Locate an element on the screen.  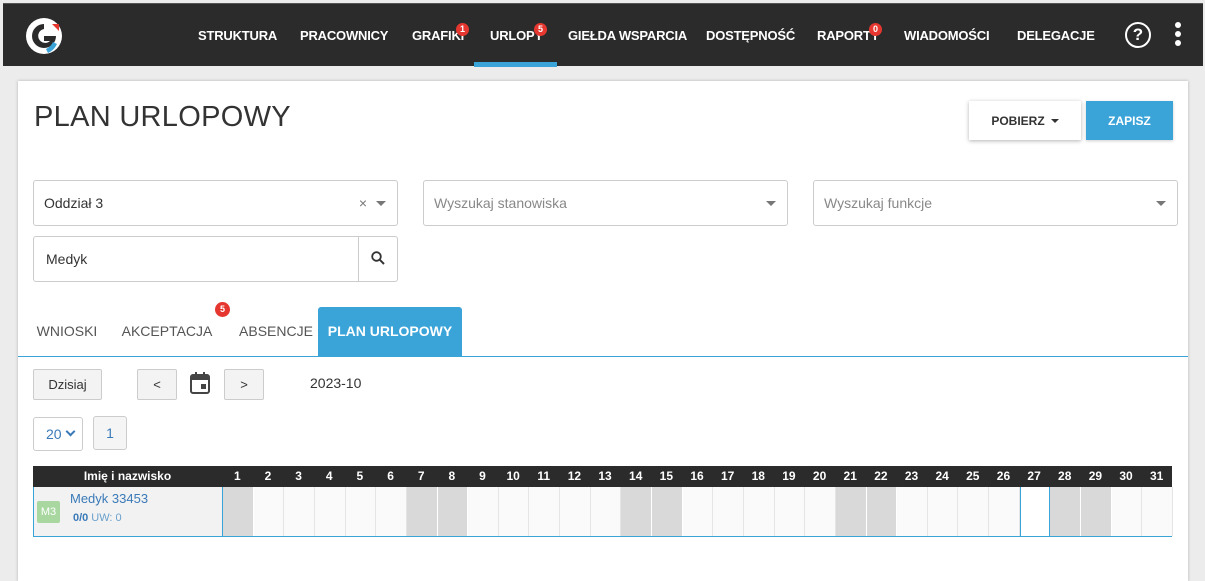
day-header: 21 is located at coordinates (850, 476).